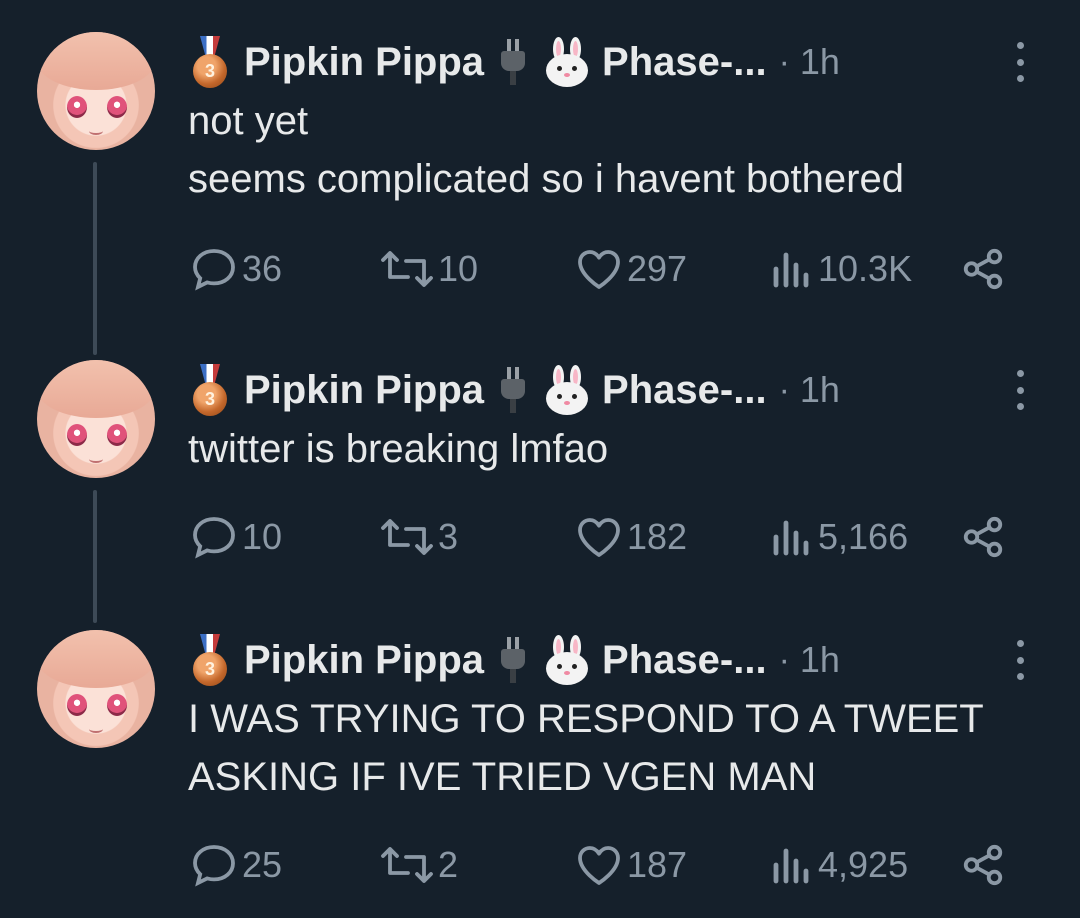 This screenshot has height=918, width=1080. I want to click on retweet-count: 2, so click(448, 864).